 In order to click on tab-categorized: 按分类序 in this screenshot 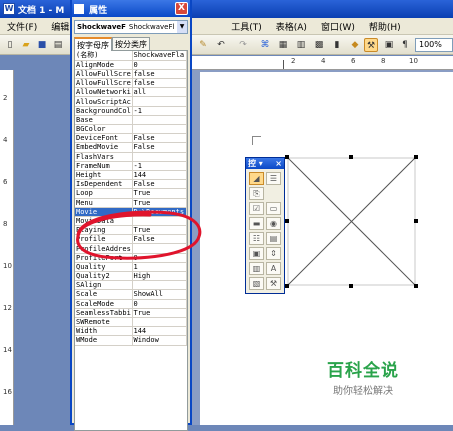, I will do `click(131, 43)`.